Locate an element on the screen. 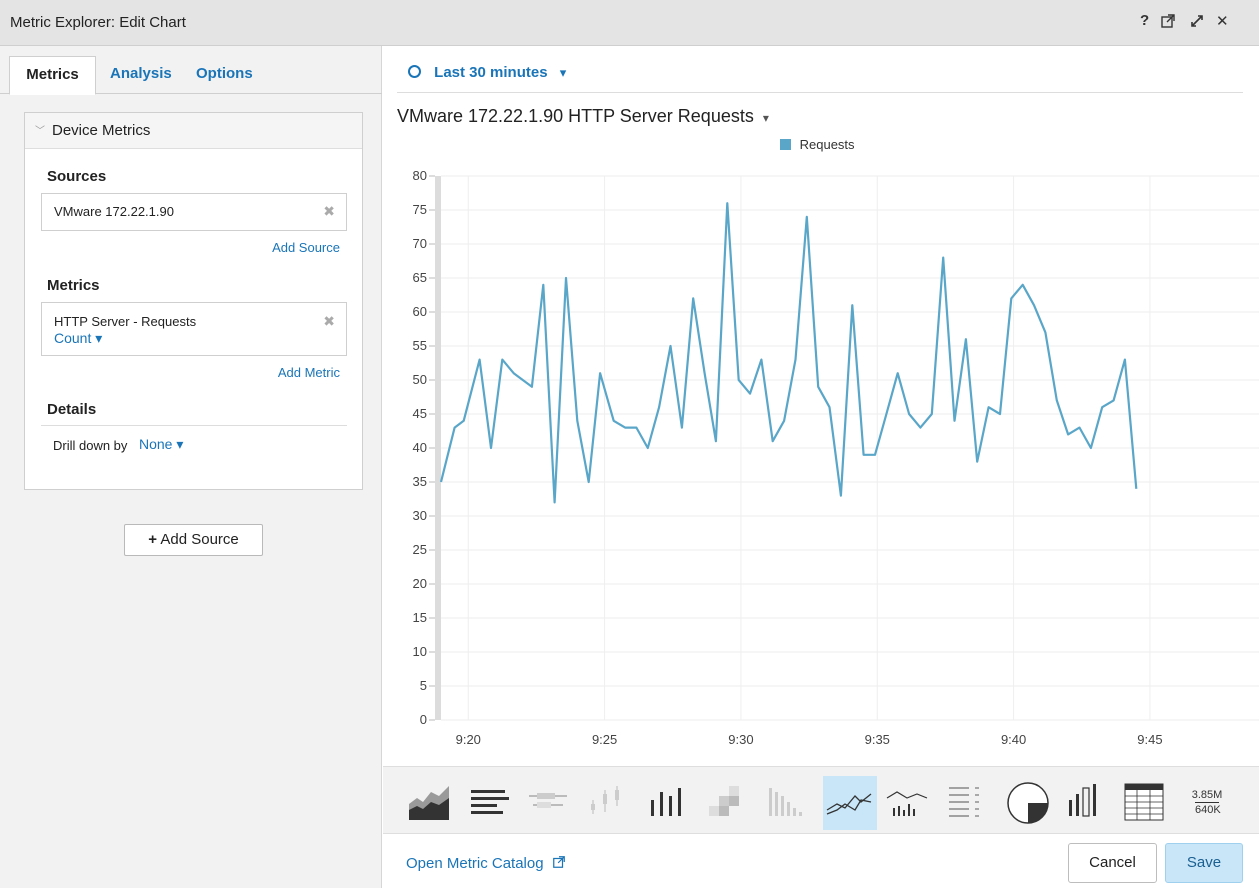  add-source-button: + Add Source is located at coordinates (193, 540).